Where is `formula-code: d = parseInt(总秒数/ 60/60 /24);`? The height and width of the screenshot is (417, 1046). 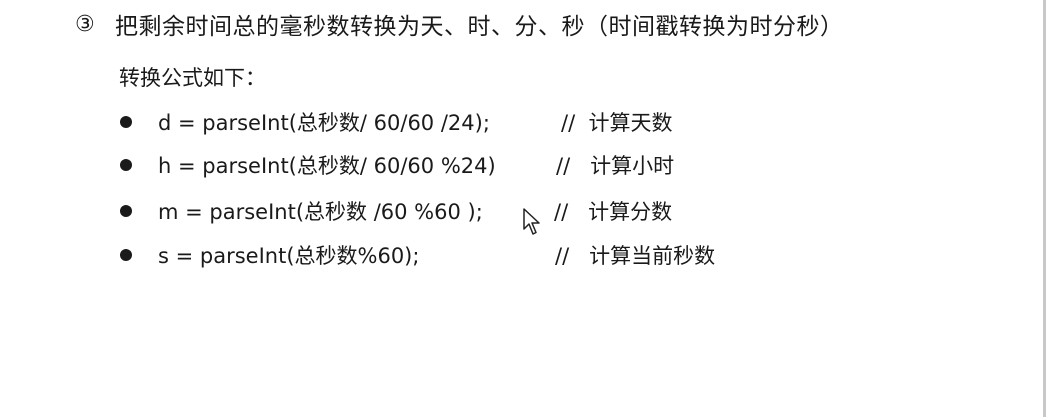
formula-code: d = parseInt(总秒数/ 60/60 /24); is located at coordinates (324, 123).